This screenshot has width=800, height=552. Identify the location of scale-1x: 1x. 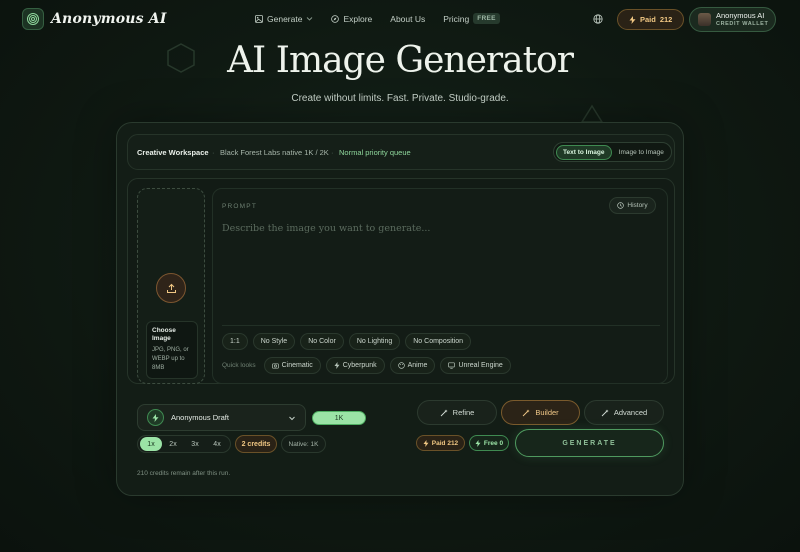
(151, 444).